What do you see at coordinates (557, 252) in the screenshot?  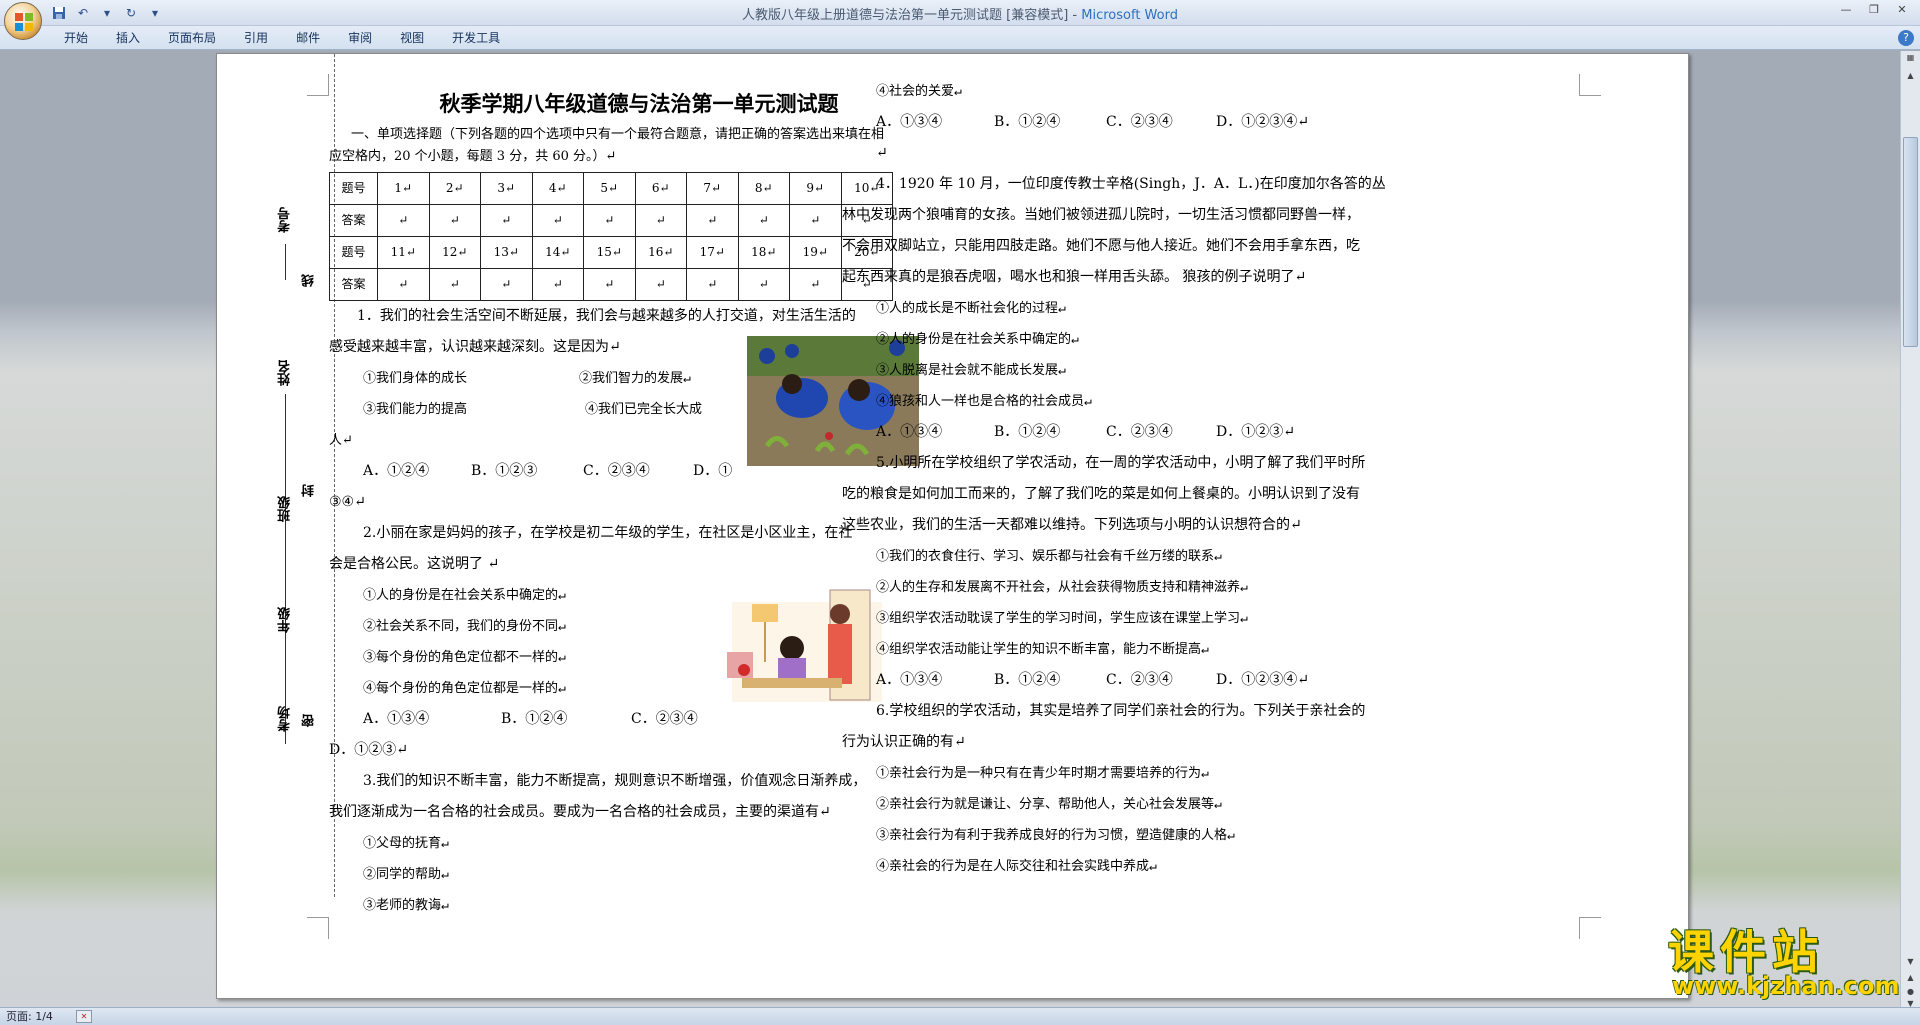 I see `table-cell: 14↵` at bounding box center [557, 252].